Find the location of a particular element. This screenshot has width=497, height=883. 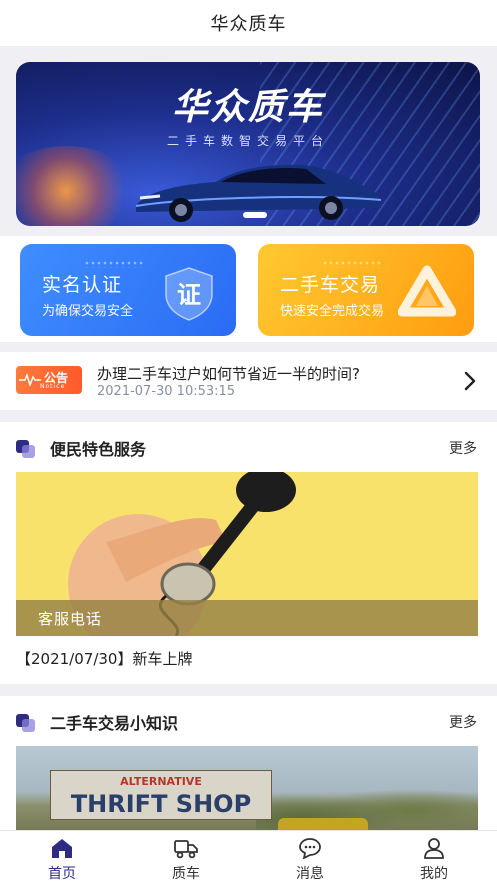

service-section-header: 便民特色服务 更多 is located at coordinates (248, 447).